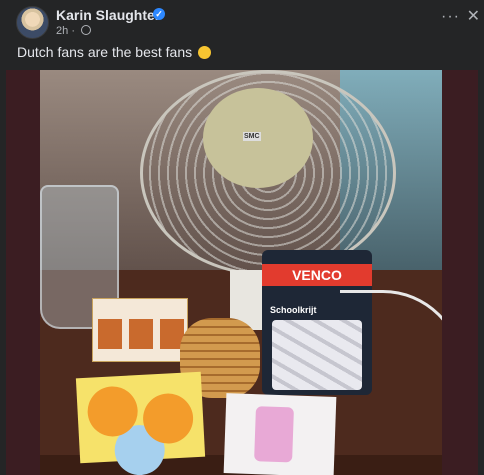 The image size is (484, 475). What do you see at coordinates (252, 136) in the screenshot?
I see `fan-brand-label: SMC` at bounding box center [252, 136].